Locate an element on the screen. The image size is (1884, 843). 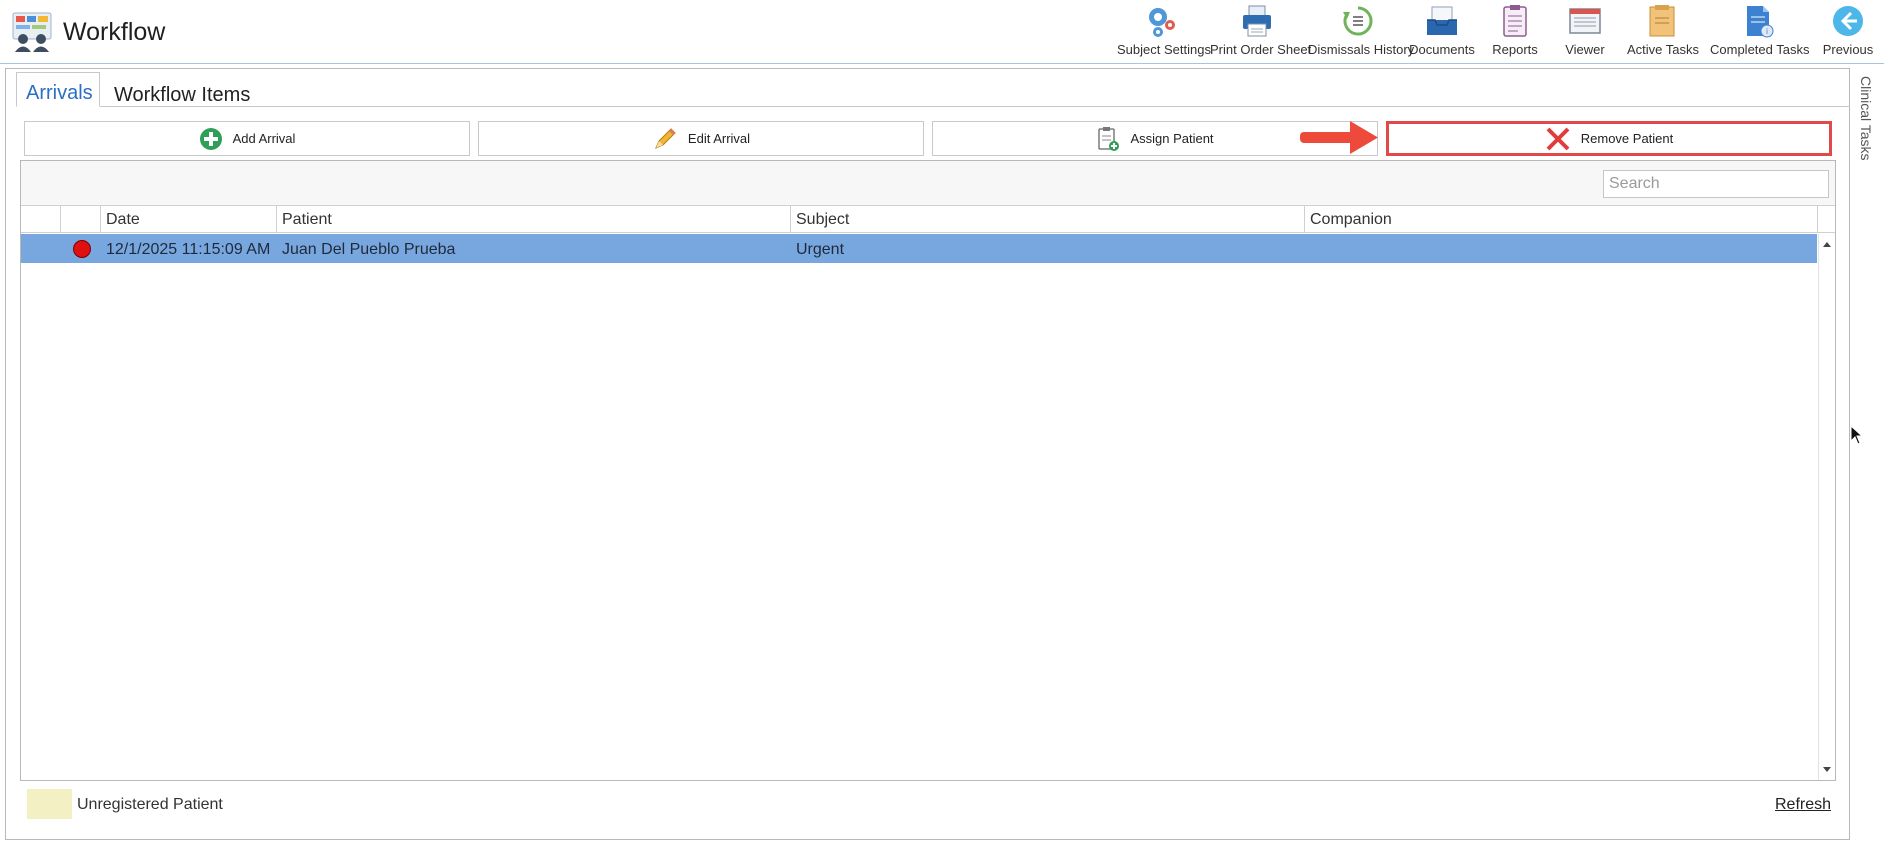
reports-label: Reports is located at coordinates (1515, 49).